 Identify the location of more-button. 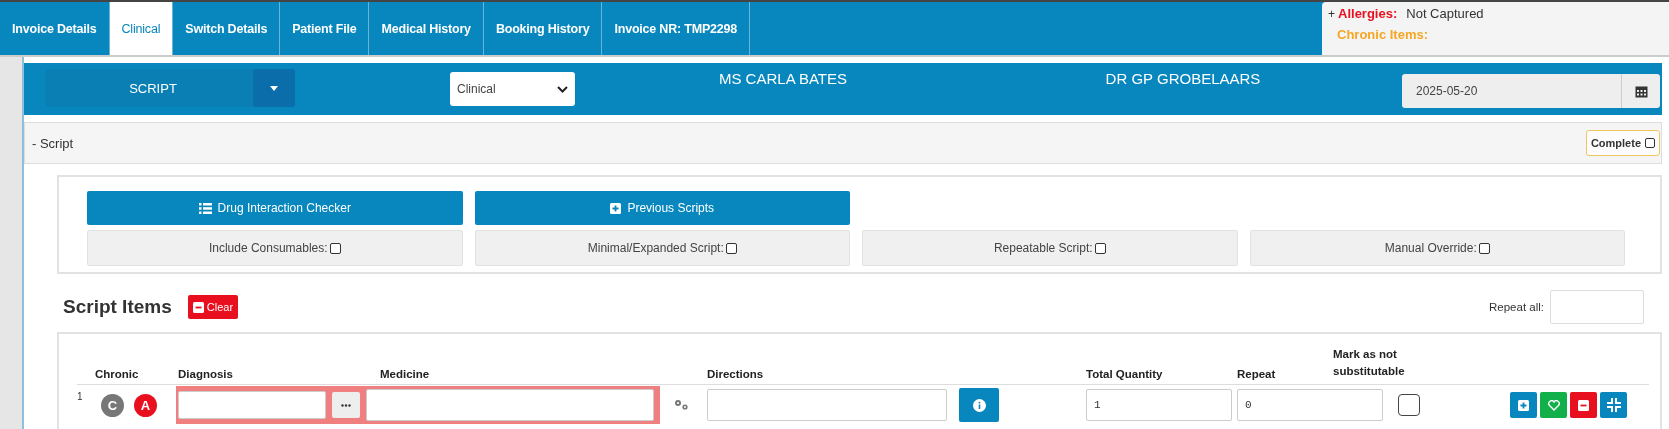
(346, 405).